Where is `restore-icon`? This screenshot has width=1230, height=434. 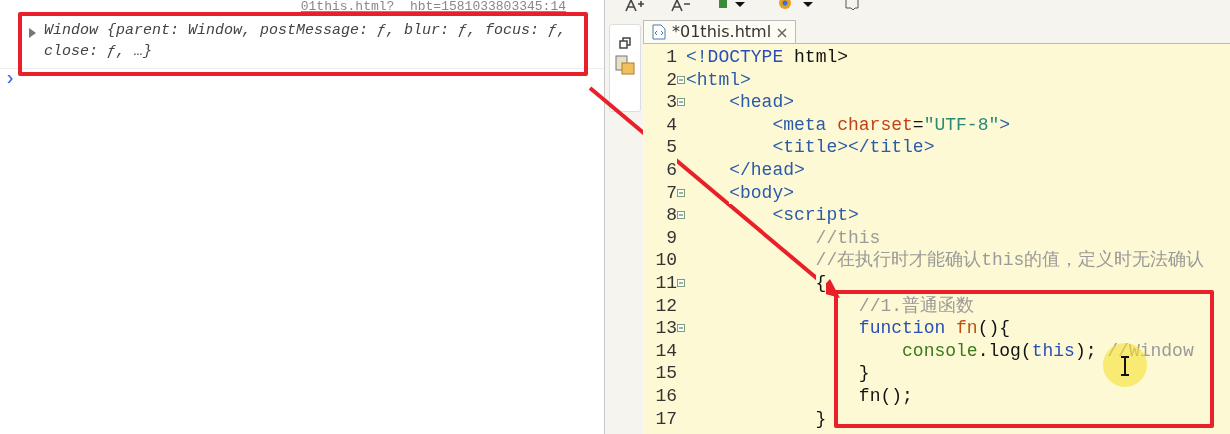 restore-icon is located at coordinates (625, 43).